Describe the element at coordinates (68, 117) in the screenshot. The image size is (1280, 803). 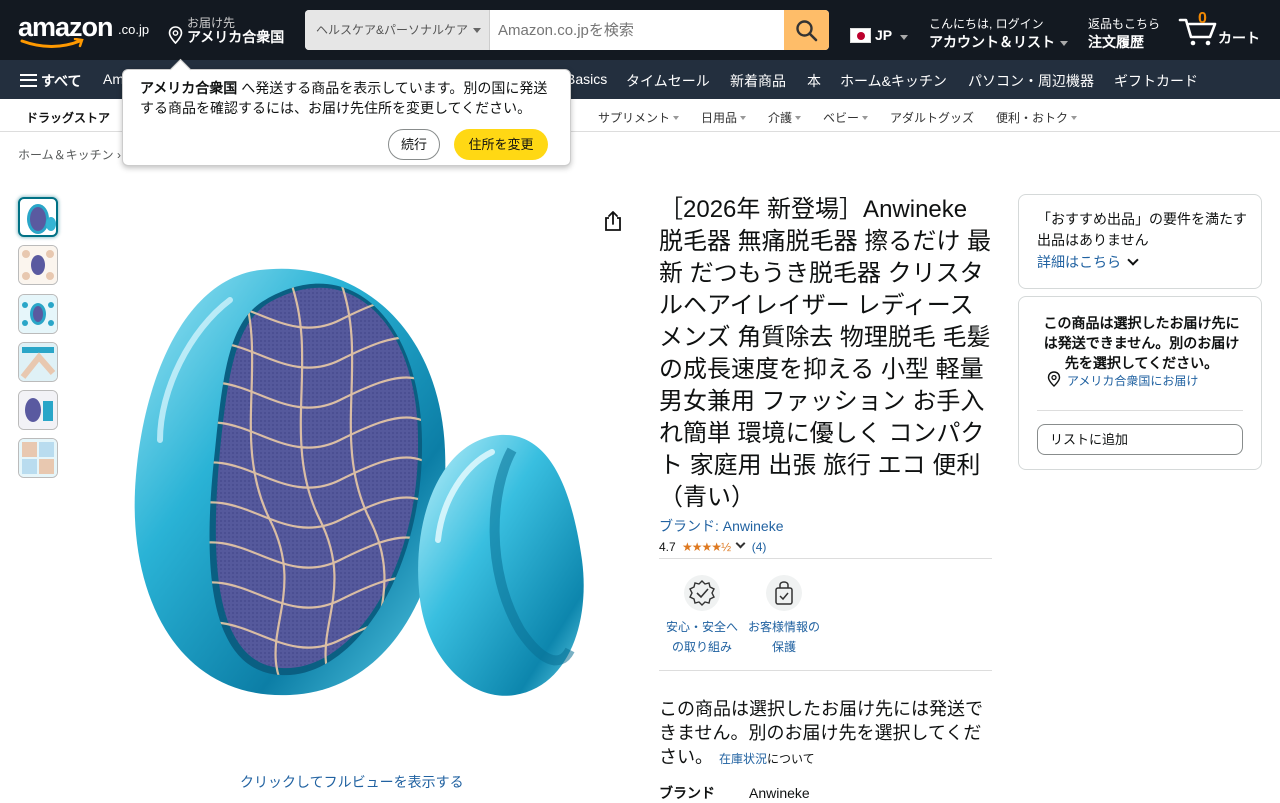
I see `subnav-drugstore: ドラッグストア` at that location.